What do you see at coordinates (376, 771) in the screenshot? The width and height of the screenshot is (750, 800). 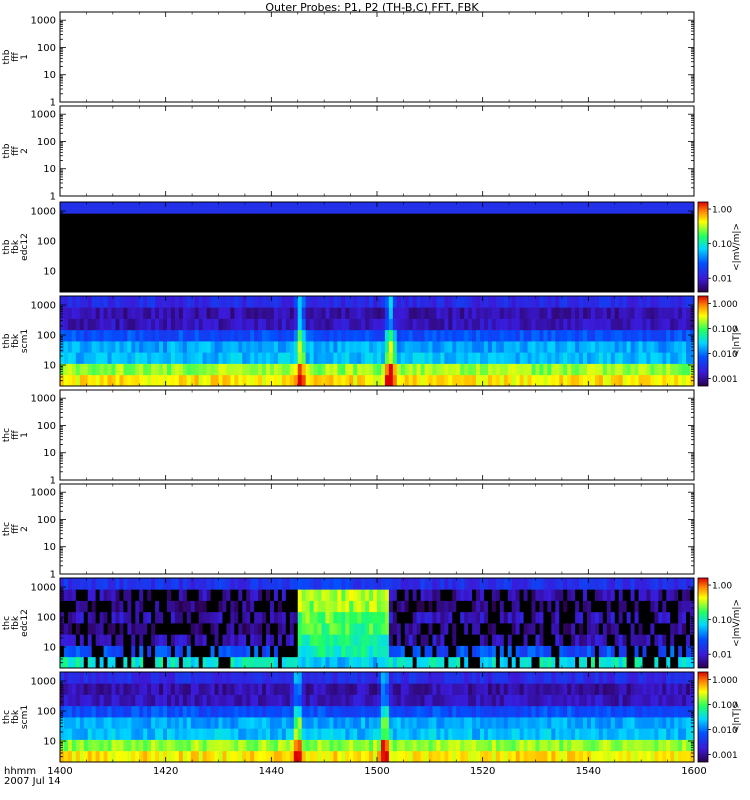 I see `x-tick-label: 1500` at bounding box center [376, 771].